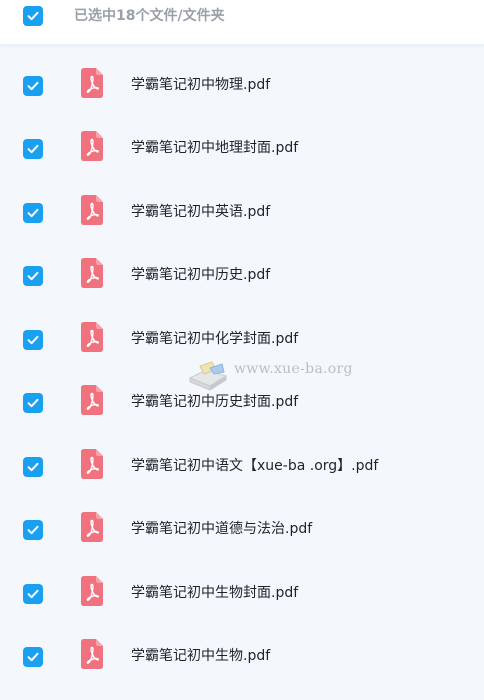 The width and height of the screenshot is (484, 700). Describe the element at coordinates (215, 592) in the screenshot. I see `file-name: 学霸笔记初中生物封面.pdf` at that location.